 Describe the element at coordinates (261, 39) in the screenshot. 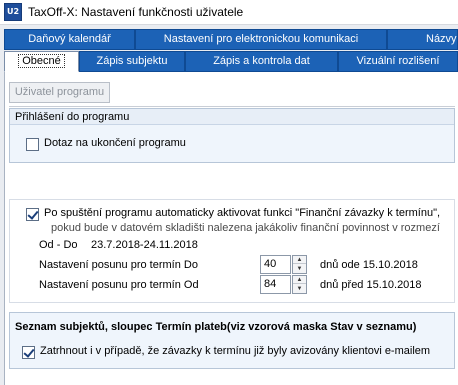

I see `tab-electronic-communication: Nastavení pro elektronickou komunikaci` at that location.